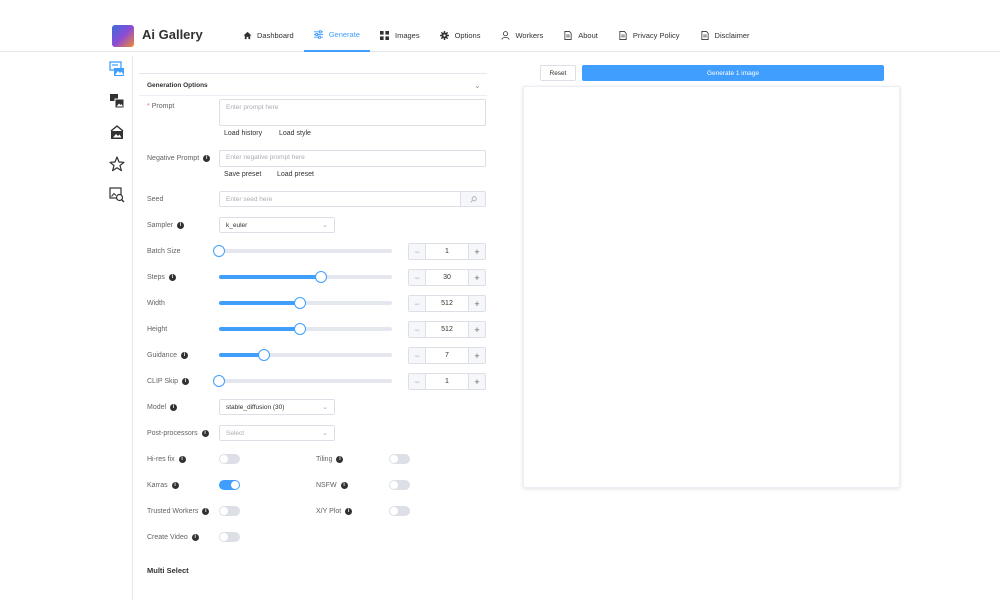 Image resolution: width=1000 pixels, height=600 pixels. Describe the element at coordinates (477, 85) in the screenshot. I see `chevron-down-icon: ⌄` at that location.